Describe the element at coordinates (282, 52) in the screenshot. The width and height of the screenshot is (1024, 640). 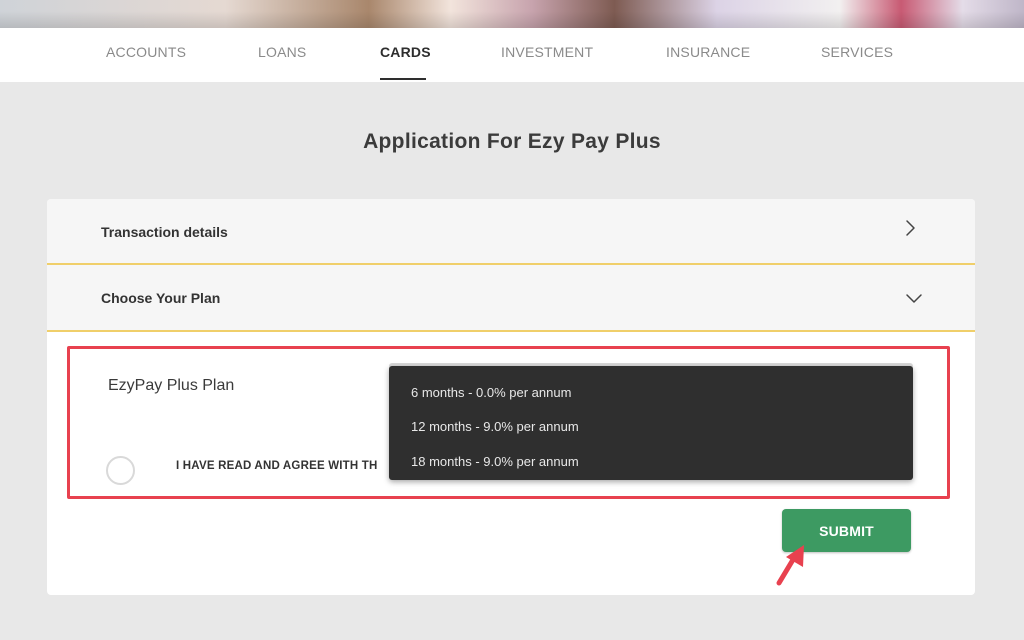
I see `nav-item-loans: LOANS` at that location.